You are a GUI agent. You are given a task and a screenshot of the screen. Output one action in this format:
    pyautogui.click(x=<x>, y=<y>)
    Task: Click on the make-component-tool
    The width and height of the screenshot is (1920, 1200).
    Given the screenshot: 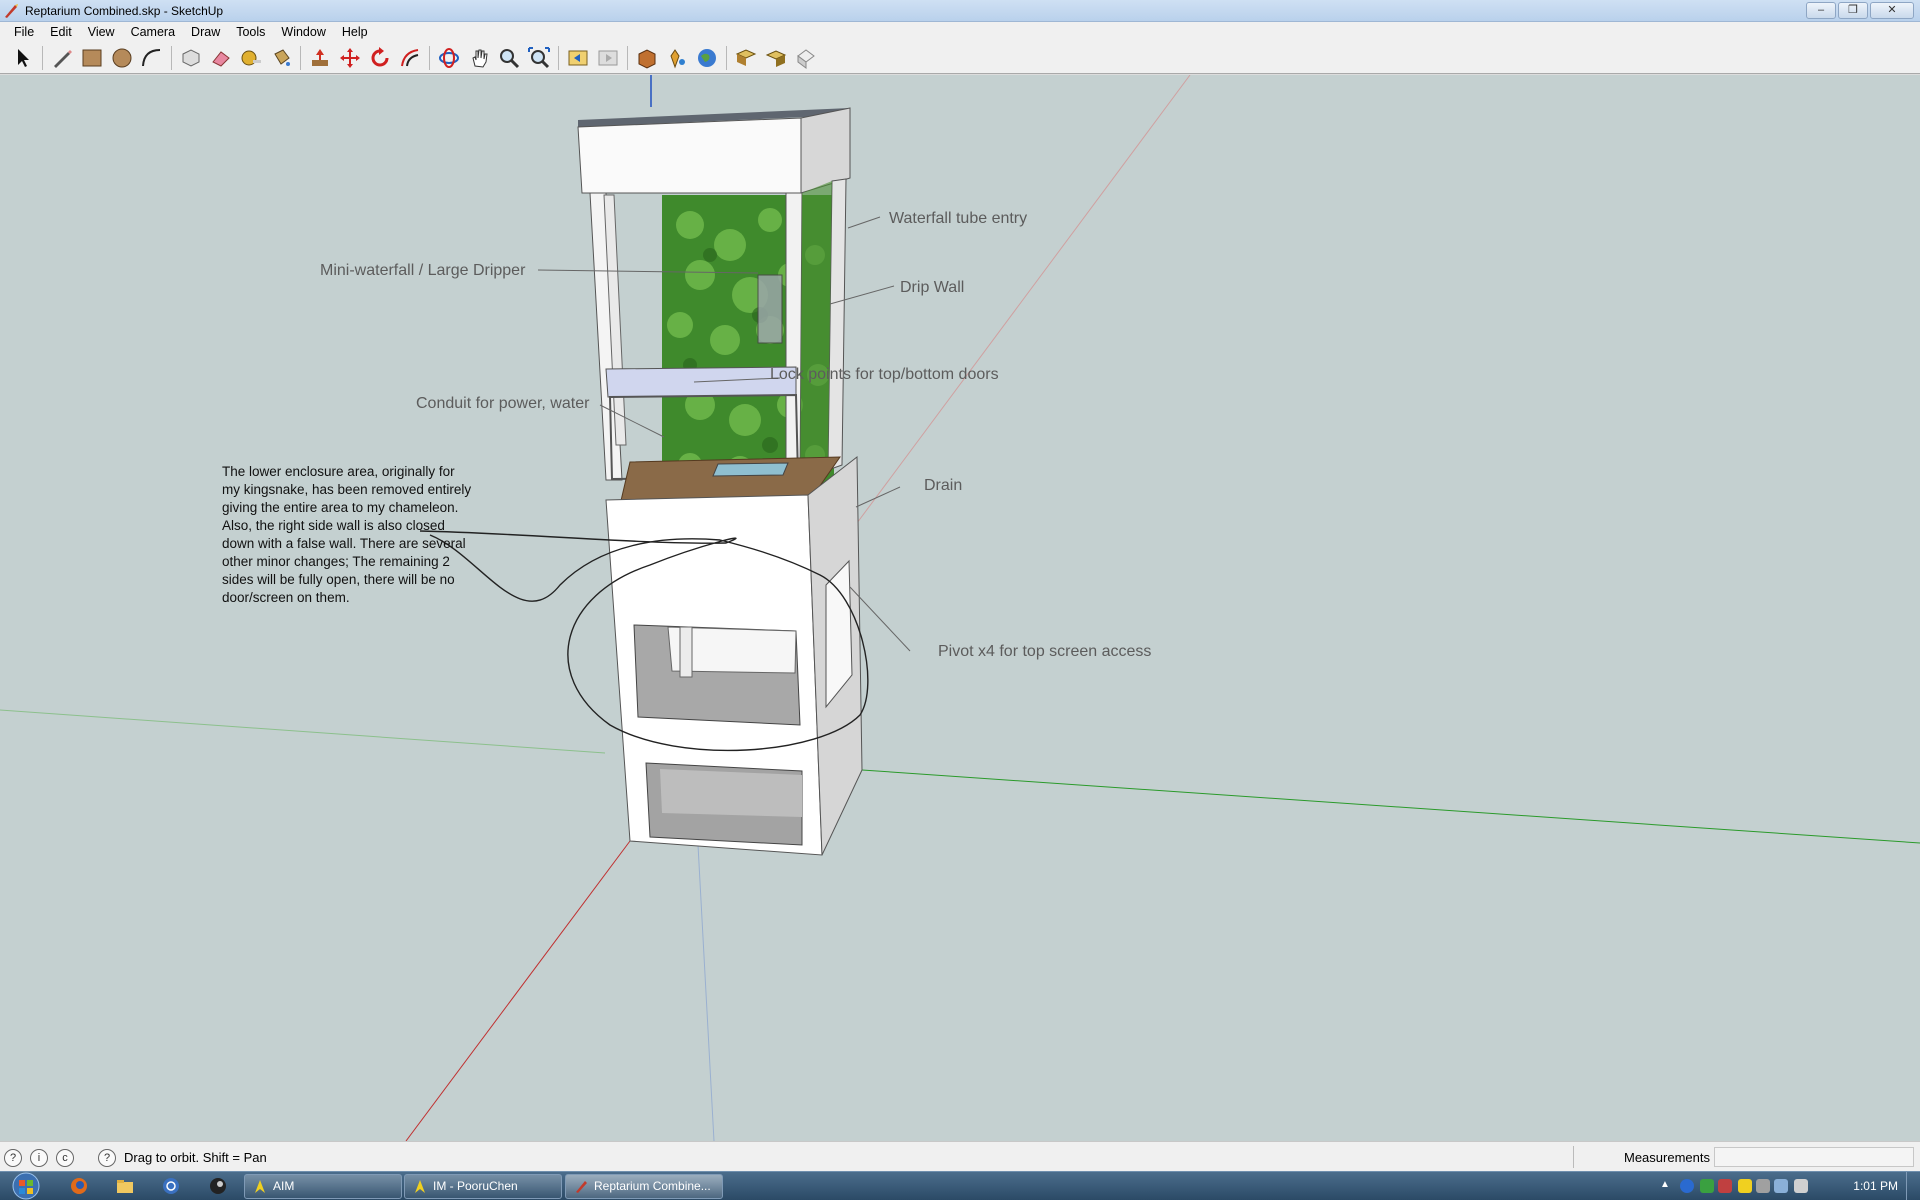 What is the action you would take?
    pyautogui.click(x=191, y=58)
    